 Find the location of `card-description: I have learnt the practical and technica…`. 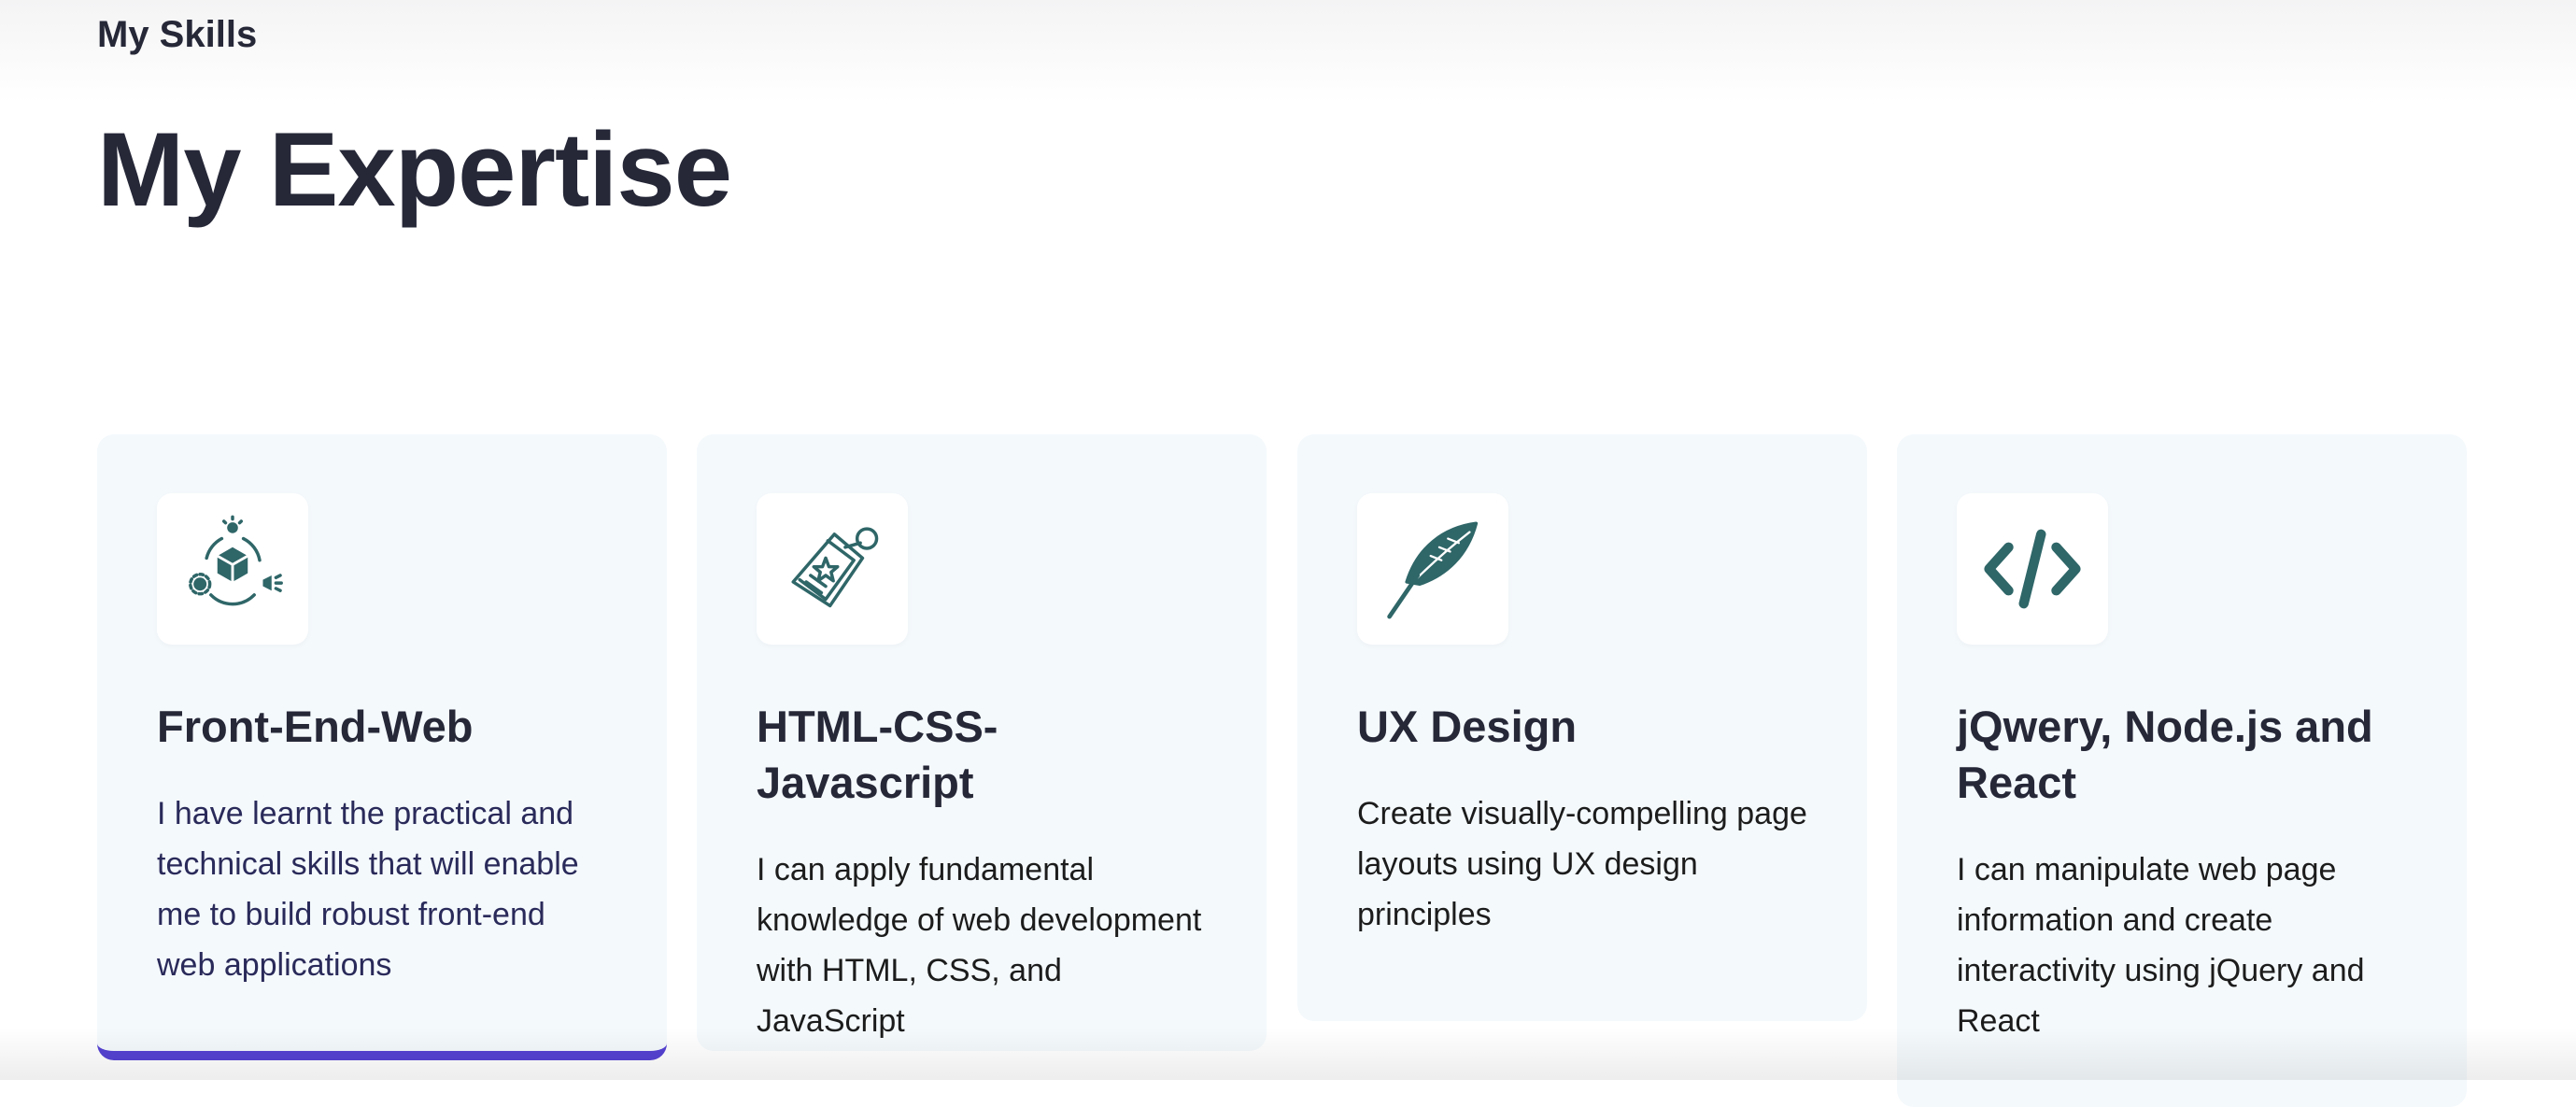

card-description: I have learnt the practical and technica… is located at coordinates (368, 889).